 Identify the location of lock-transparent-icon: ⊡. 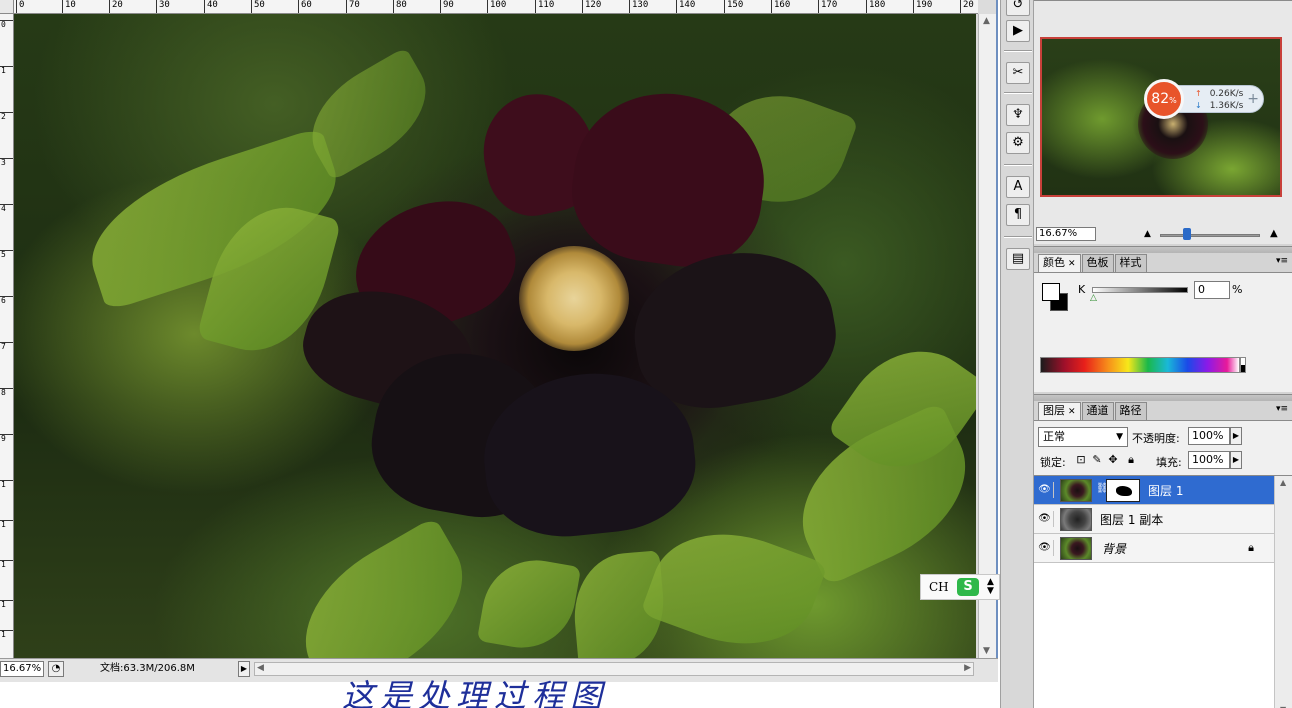
(1081, 459).